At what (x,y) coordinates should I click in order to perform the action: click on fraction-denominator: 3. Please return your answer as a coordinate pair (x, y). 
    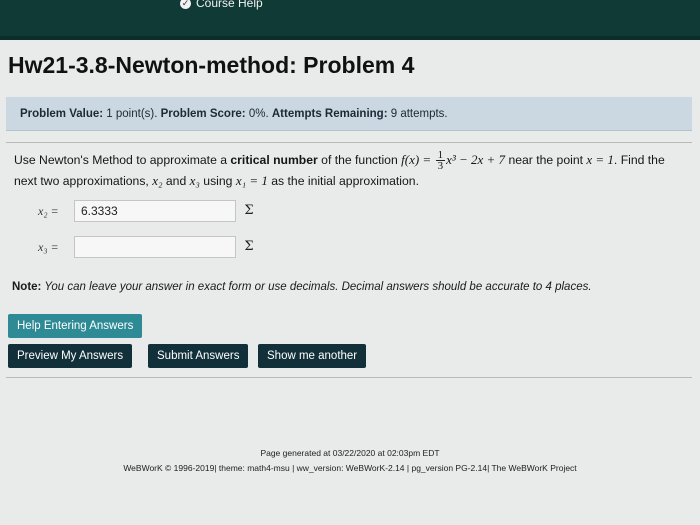
    Looking at the image, I should click on (440, 166).